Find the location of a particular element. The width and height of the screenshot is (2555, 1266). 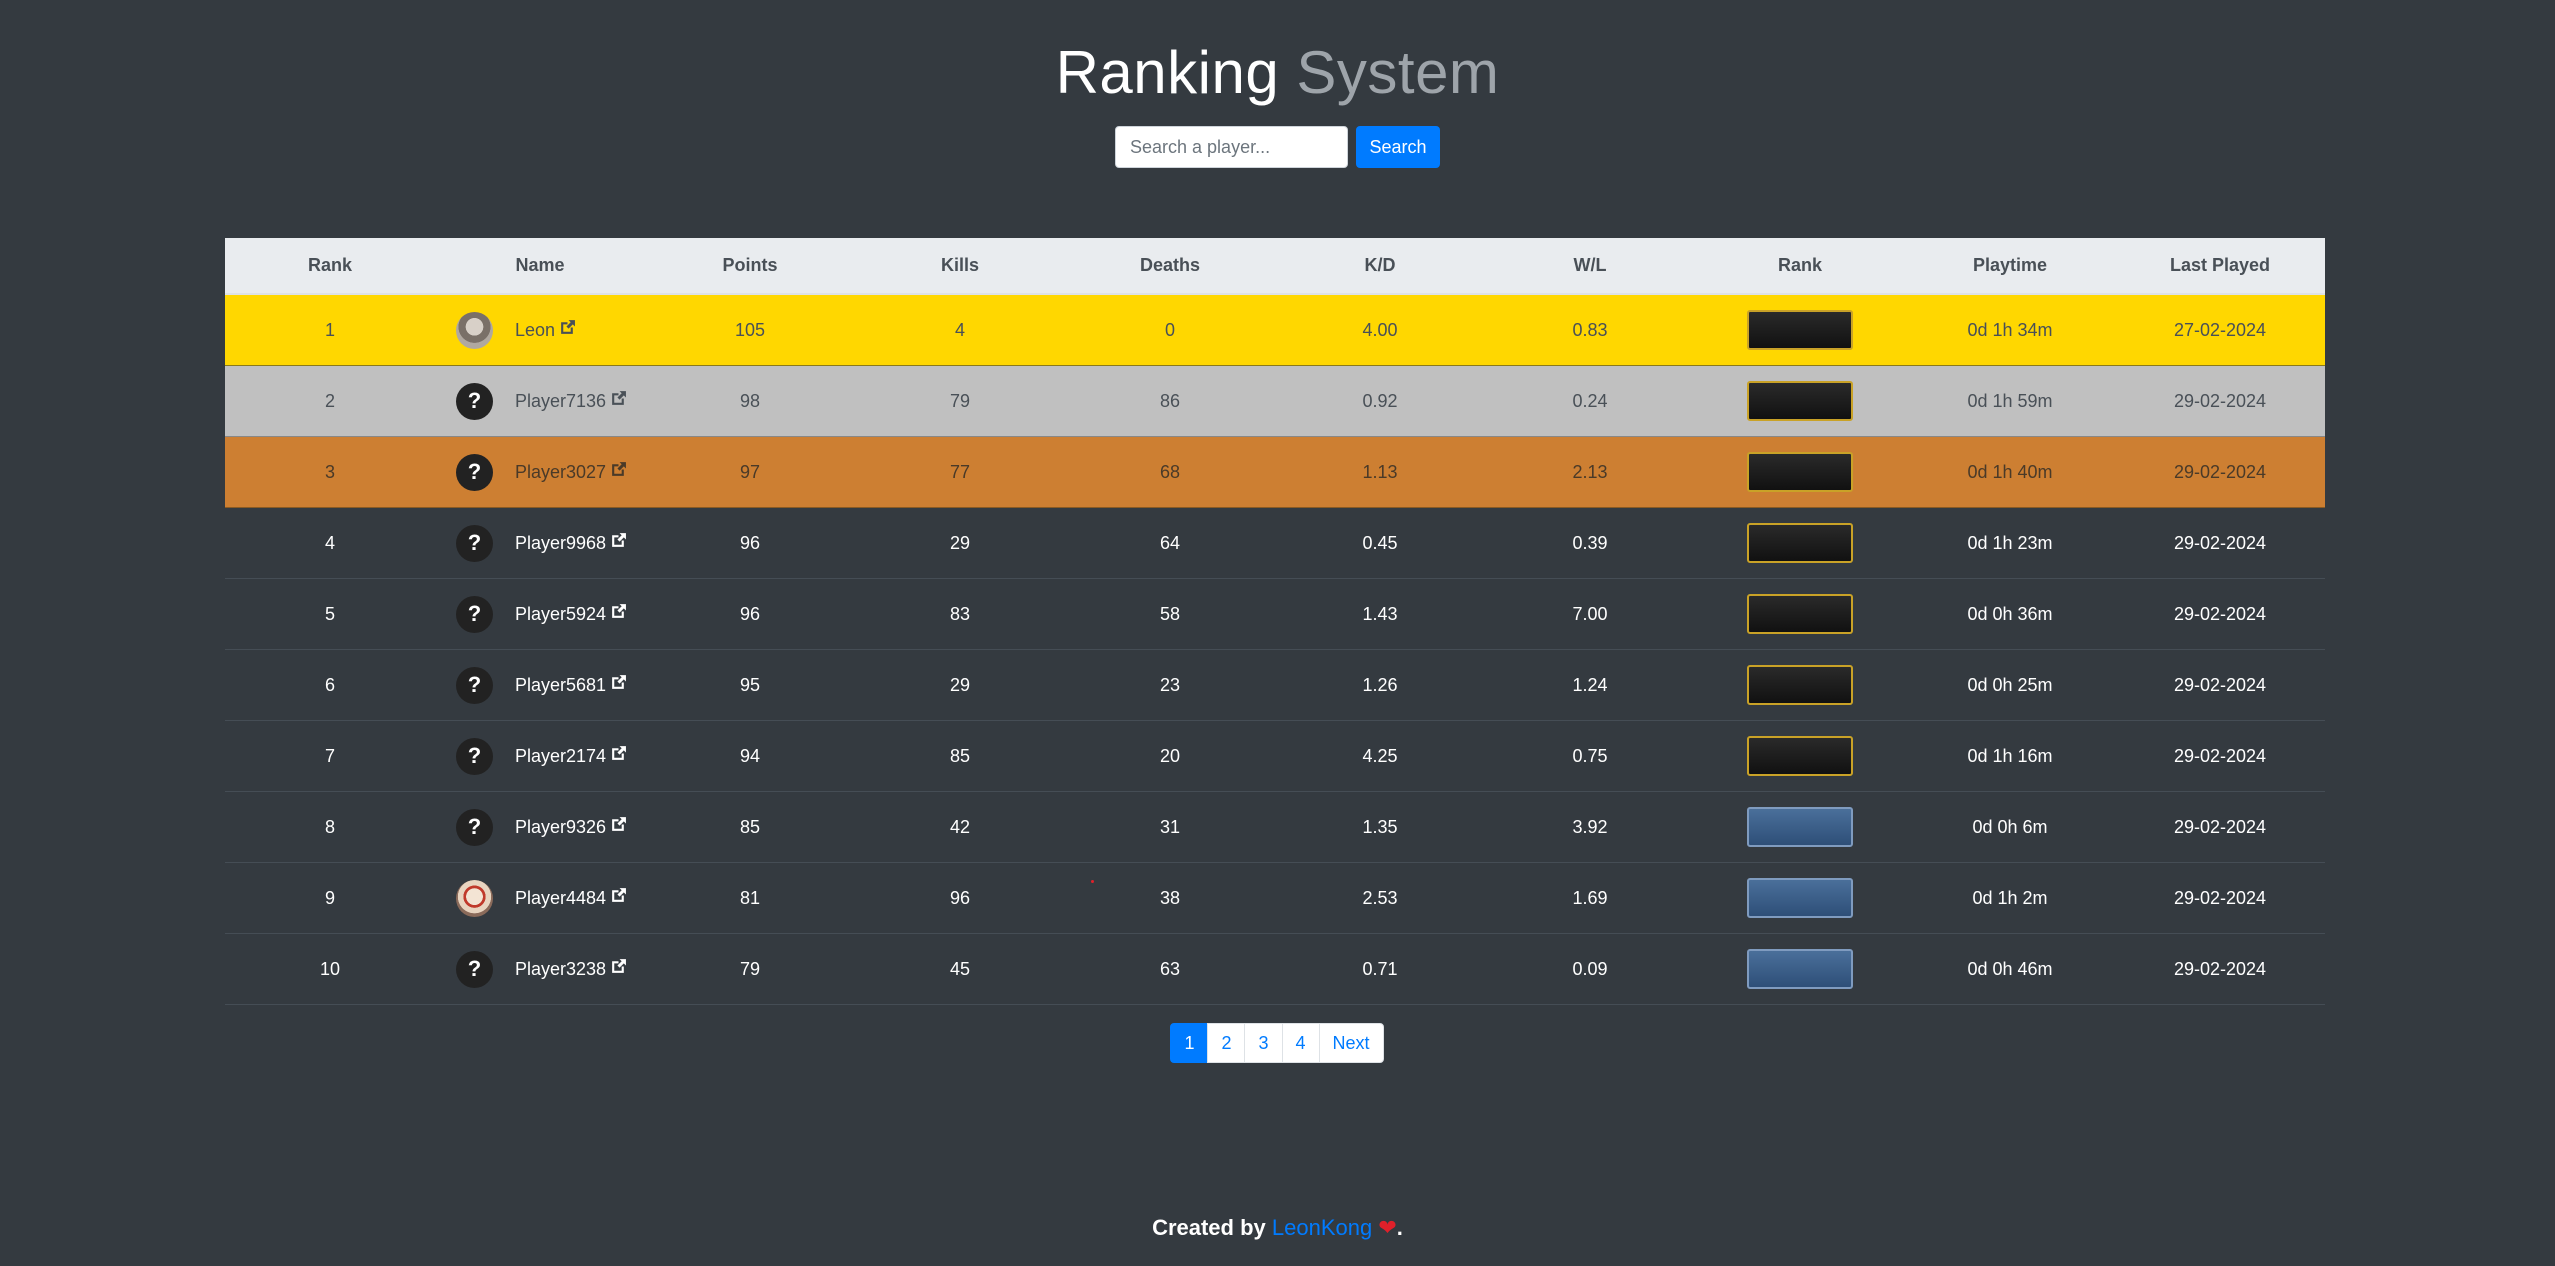

avatar is located at coordinates (474, 898).